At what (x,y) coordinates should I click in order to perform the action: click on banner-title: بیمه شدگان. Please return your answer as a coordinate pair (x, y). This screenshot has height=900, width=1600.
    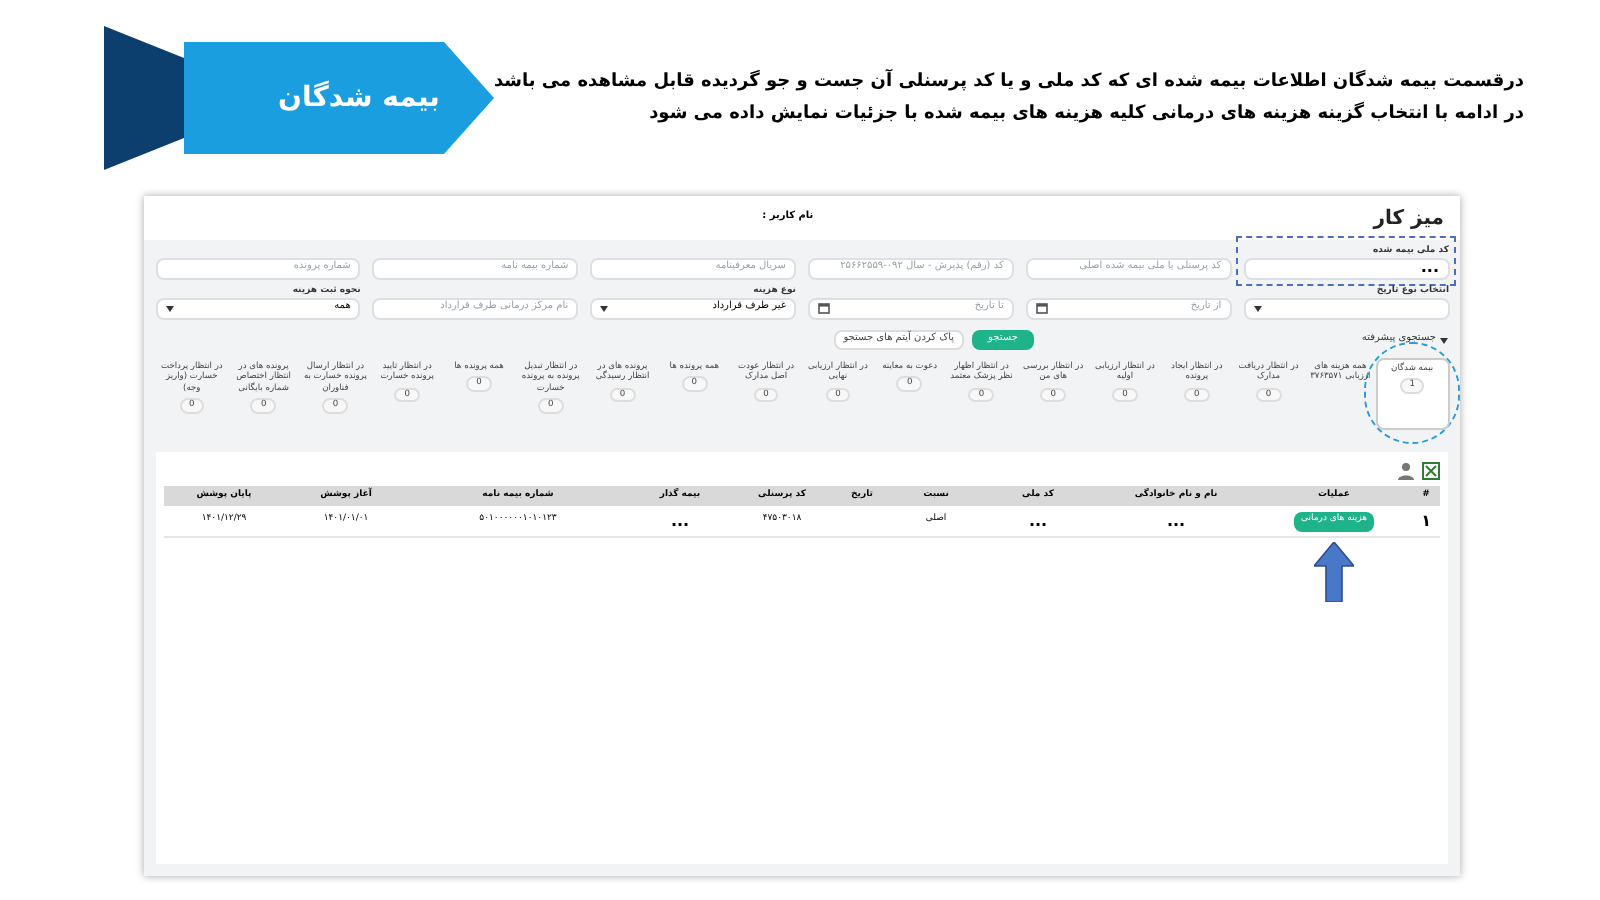
    Looking at the image, I should click on (358, 97).